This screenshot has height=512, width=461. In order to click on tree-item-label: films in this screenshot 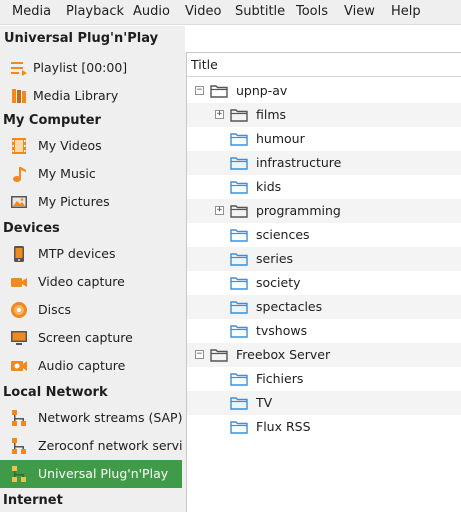, I will do `click(271, 114)`.